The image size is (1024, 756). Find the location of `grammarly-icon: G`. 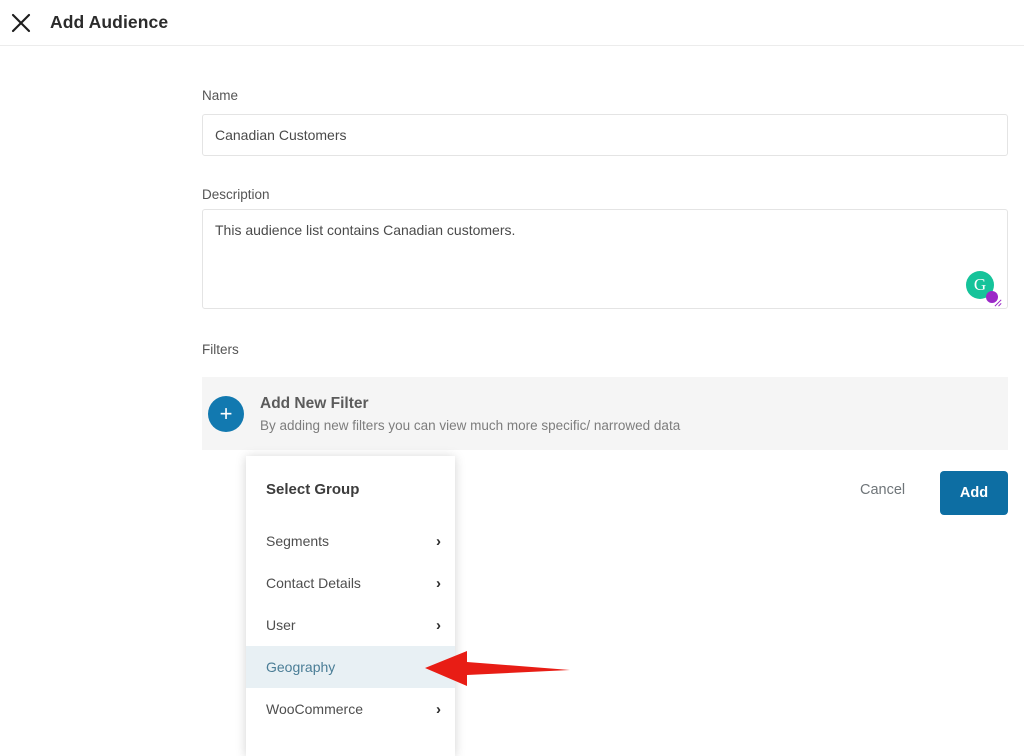

grammarly-icon: G is located at coordinates (984, 289).